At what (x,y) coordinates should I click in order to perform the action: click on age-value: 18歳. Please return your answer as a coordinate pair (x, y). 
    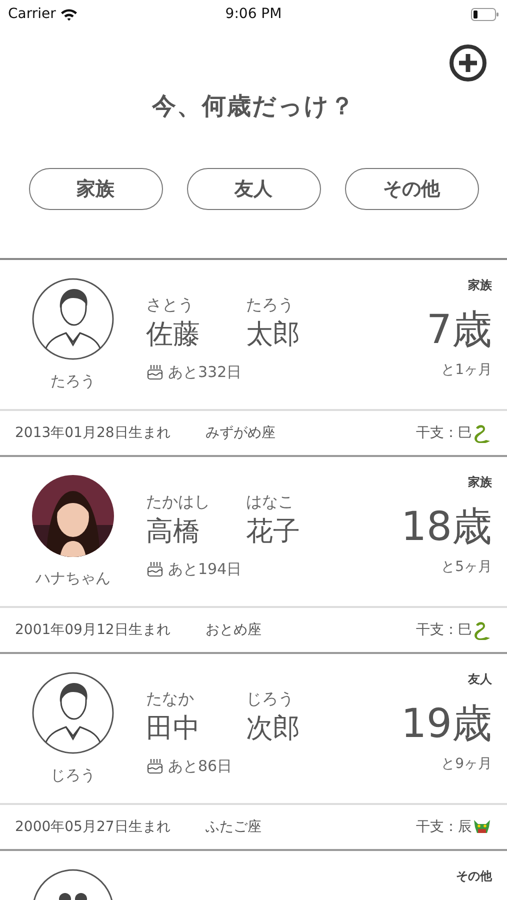
    Looking at the image, I should click on (446, 527).